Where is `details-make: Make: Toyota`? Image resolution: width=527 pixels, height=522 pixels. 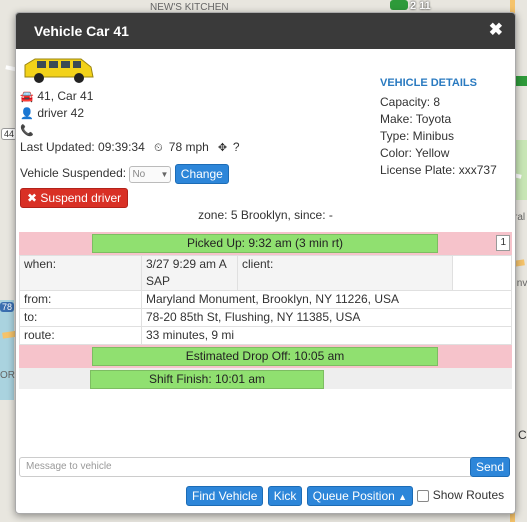
details-make: Make: Toyota is located at coordinates (416, 119).